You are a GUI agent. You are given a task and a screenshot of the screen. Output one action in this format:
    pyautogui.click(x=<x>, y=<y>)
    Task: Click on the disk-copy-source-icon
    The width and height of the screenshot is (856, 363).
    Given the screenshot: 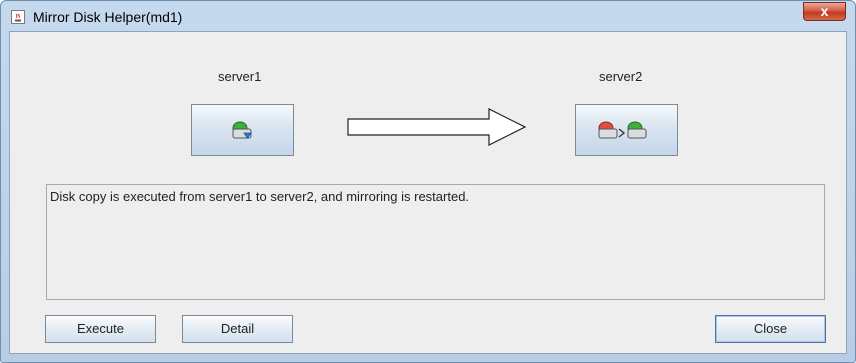 What is the action you would take?
    pyautogui.click(x=242, y=130)
    